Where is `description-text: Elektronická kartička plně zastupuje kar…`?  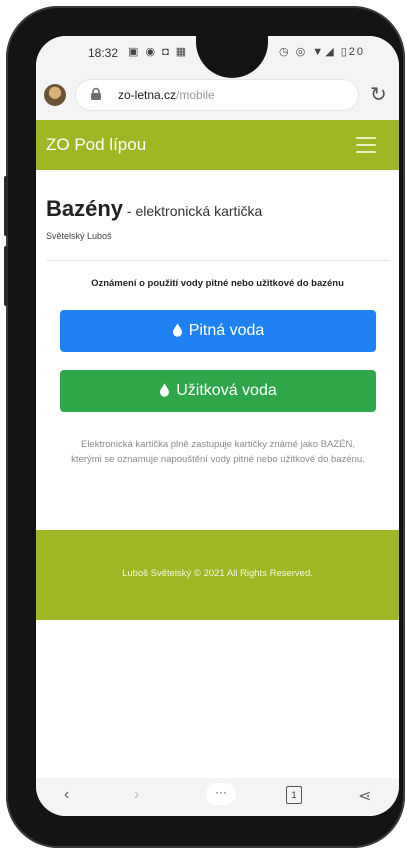 description-text: Elektronická kartička plně zastupuje kar… is located at coordinates (218, 452).